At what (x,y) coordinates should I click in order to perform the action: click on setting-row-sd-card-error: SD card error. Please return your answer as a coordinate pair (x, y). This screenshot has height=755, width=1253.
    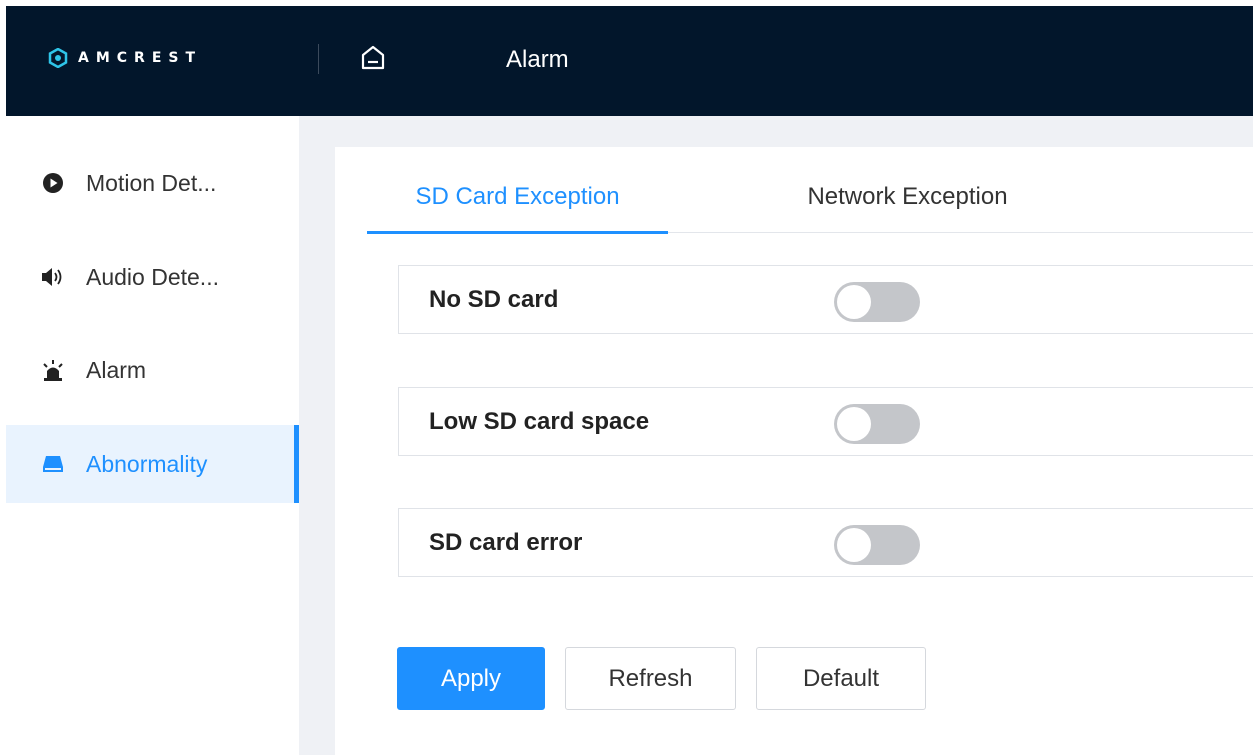
    Looking at the image, I should click on (825, 542).